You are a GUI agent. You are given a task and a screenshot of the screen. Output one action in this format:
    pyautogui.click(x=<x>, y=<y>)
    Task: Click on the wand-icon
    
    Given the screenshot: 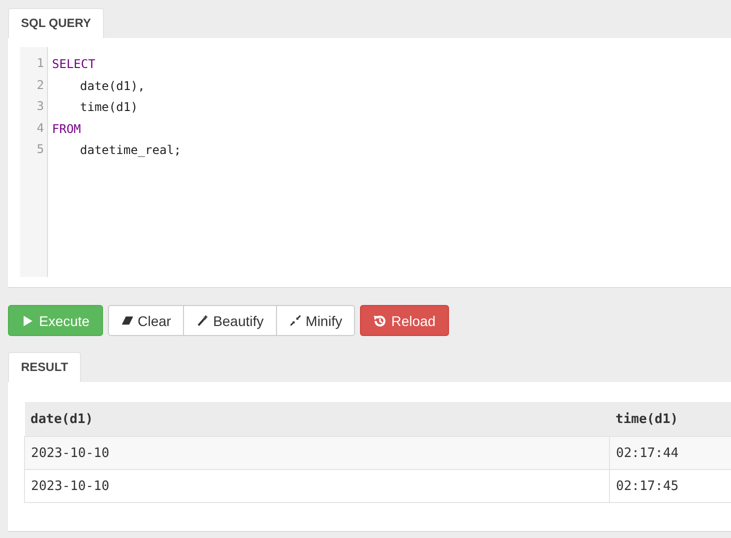 What is the action you would take?
    pyautogui.click(x=203, y=320)
    